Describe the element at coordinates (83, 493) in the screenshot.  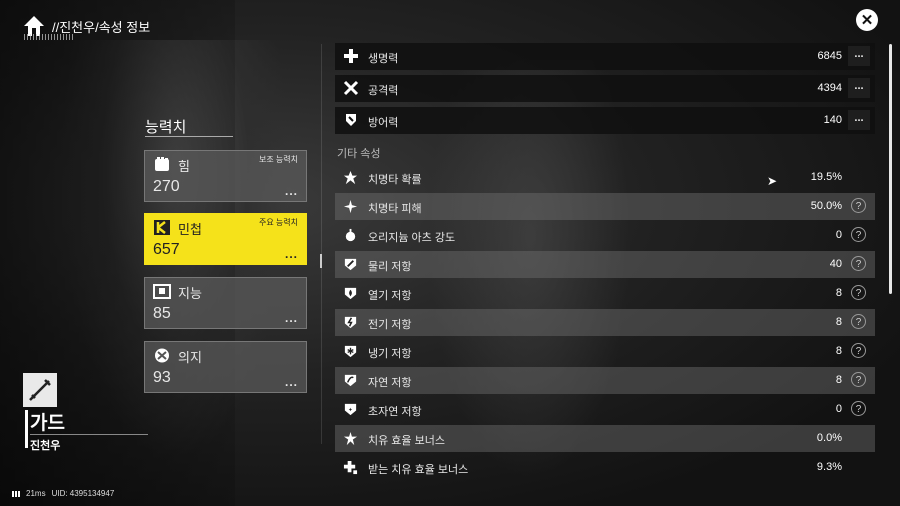
I see `uid: UID: 4395134947` at that location.